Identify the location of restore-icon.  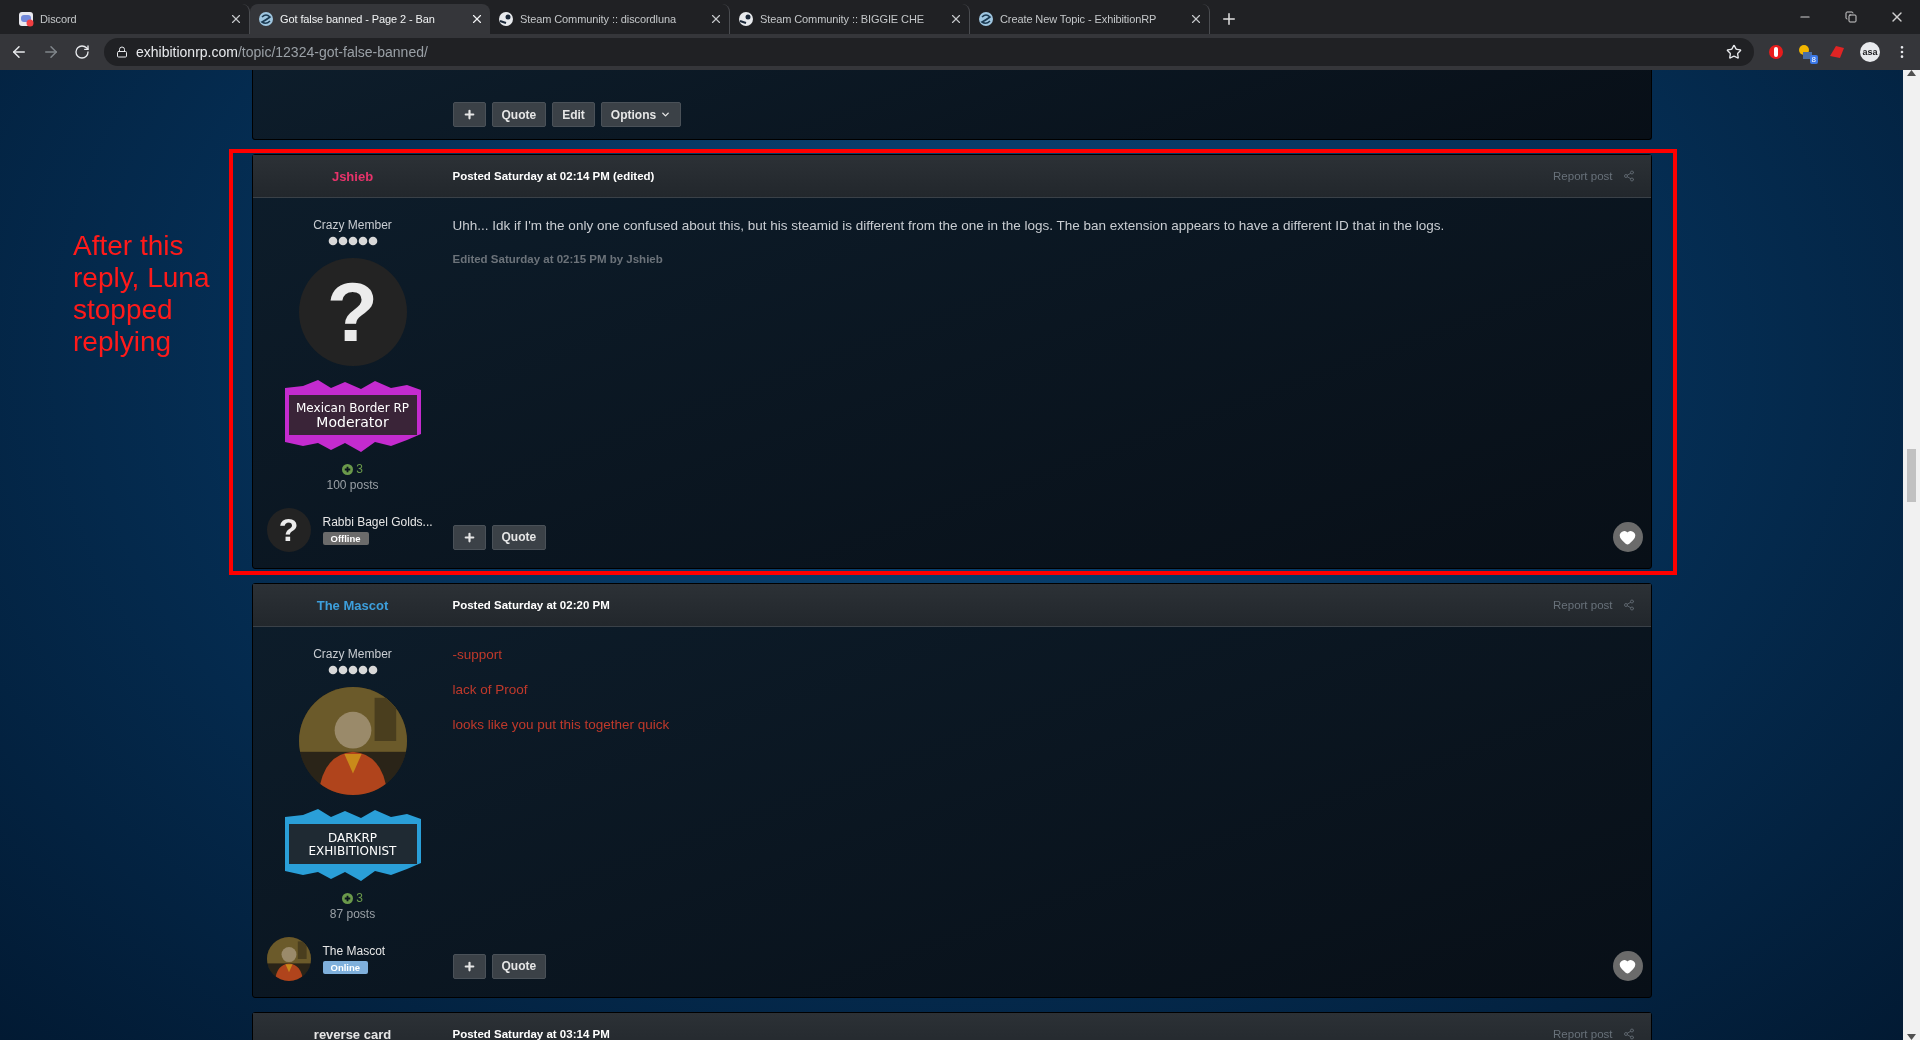
(1851, 17).